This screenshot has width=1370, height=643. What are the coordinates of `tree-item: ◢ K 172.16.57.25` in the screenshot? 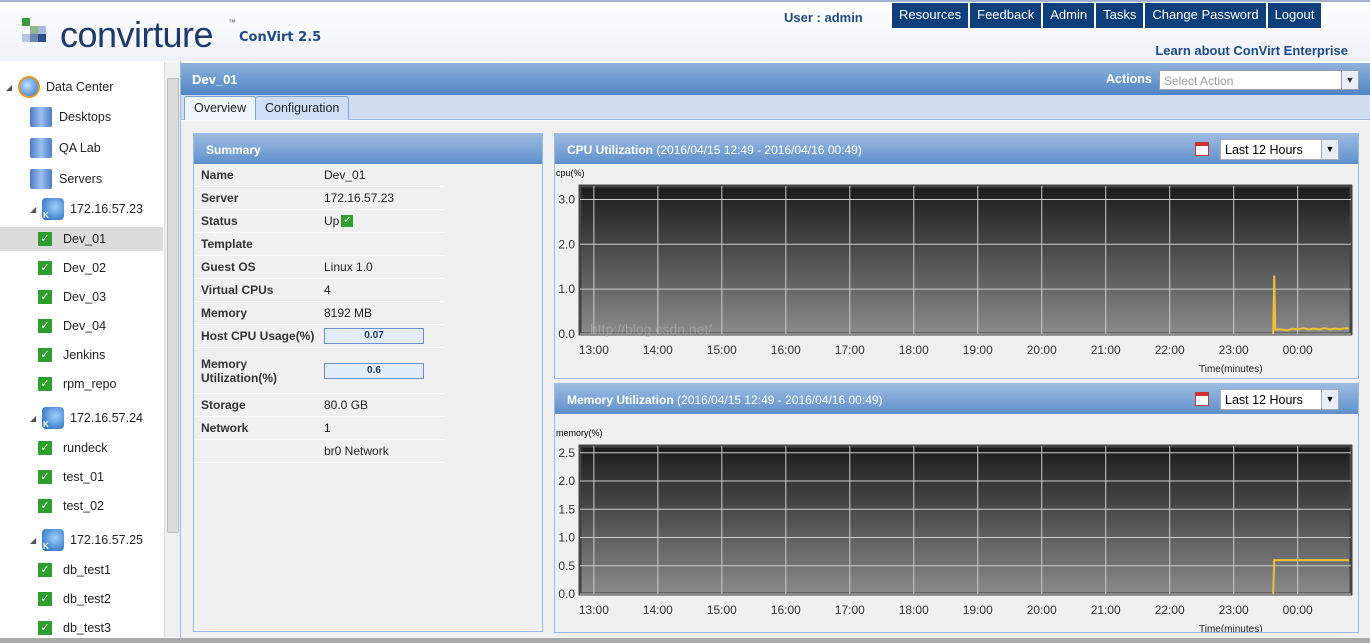 It's located at (86, 540).